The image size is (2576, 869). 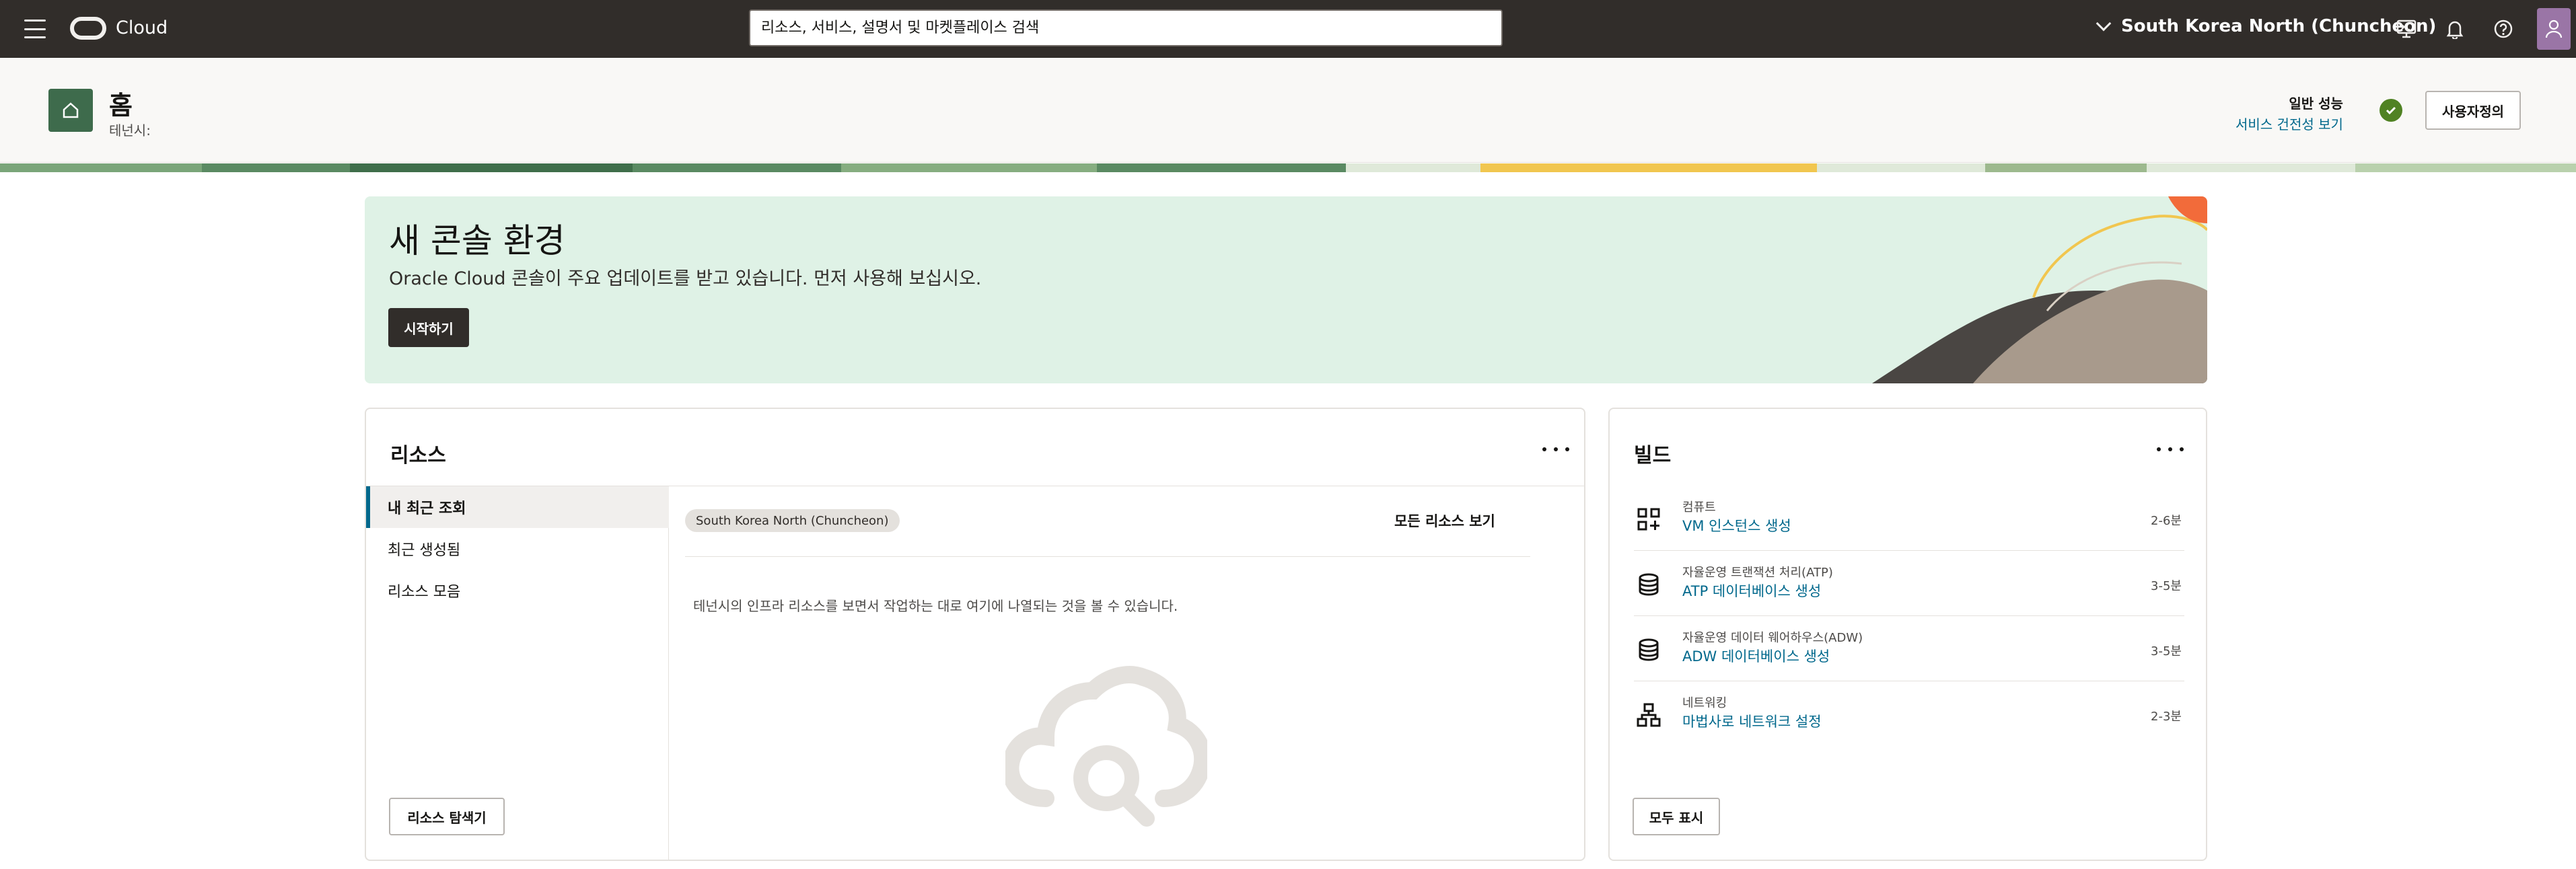 I want to click on build-item-adw: 자율운영 데이터 웨어하우스(ADW) ADW 데이터베이스 생성 3-5분, so click(x=1909, y=648).